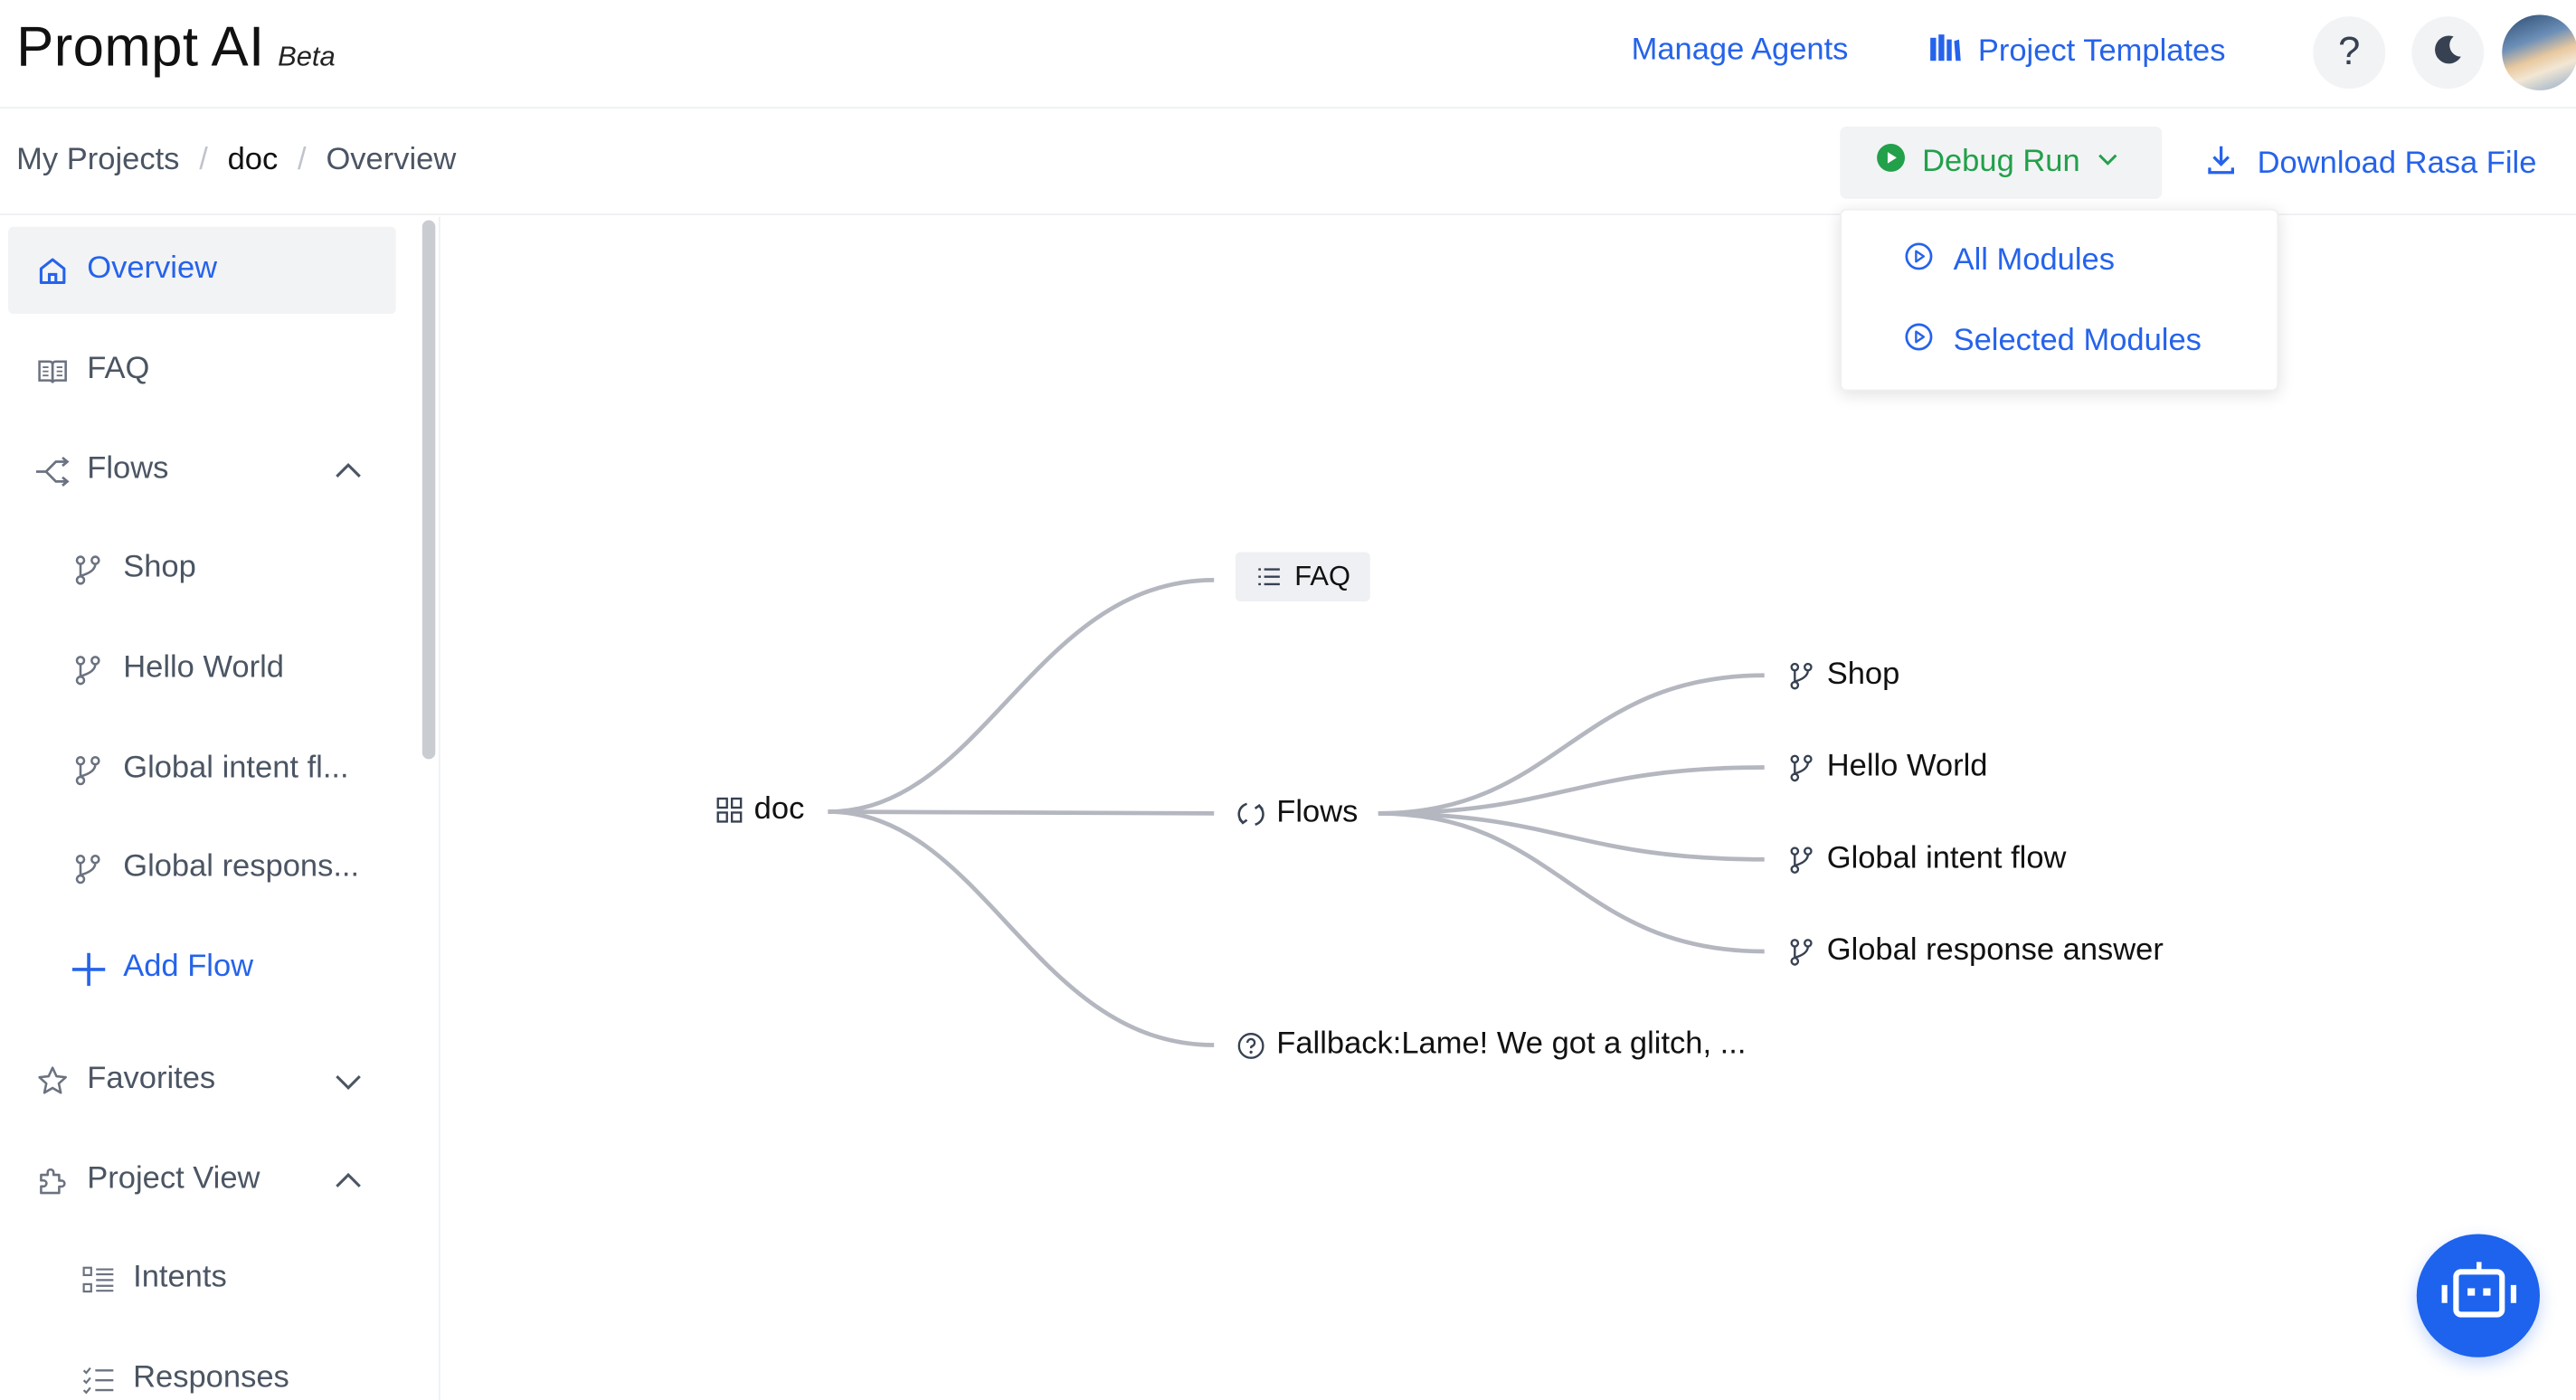  I want to click on sidebar-item-label: Project View, so click(174, 1179).